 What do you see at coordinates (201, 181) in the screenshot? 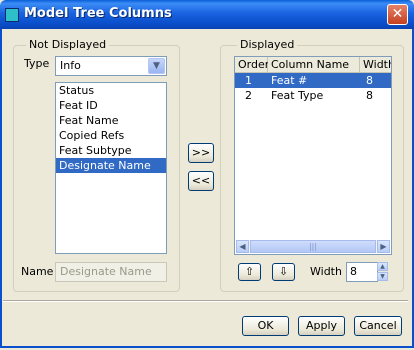
I see `remove-column-button: <<` at bounding box center [201, 181].